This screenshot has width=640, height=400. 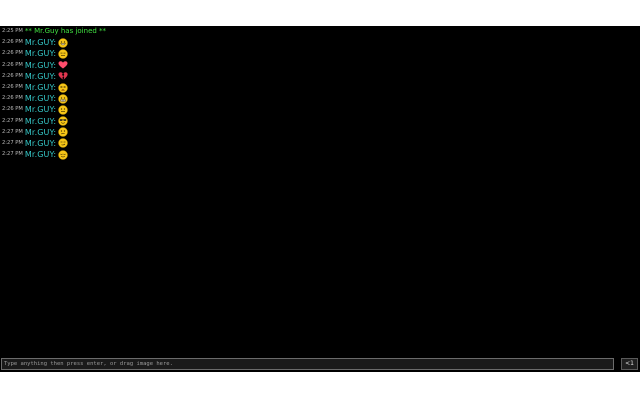 What do you see at coordinates (12, 31) in the screenshot?
I see `join-timestamp: 2:25 PM` at bounding box center [12, 31].